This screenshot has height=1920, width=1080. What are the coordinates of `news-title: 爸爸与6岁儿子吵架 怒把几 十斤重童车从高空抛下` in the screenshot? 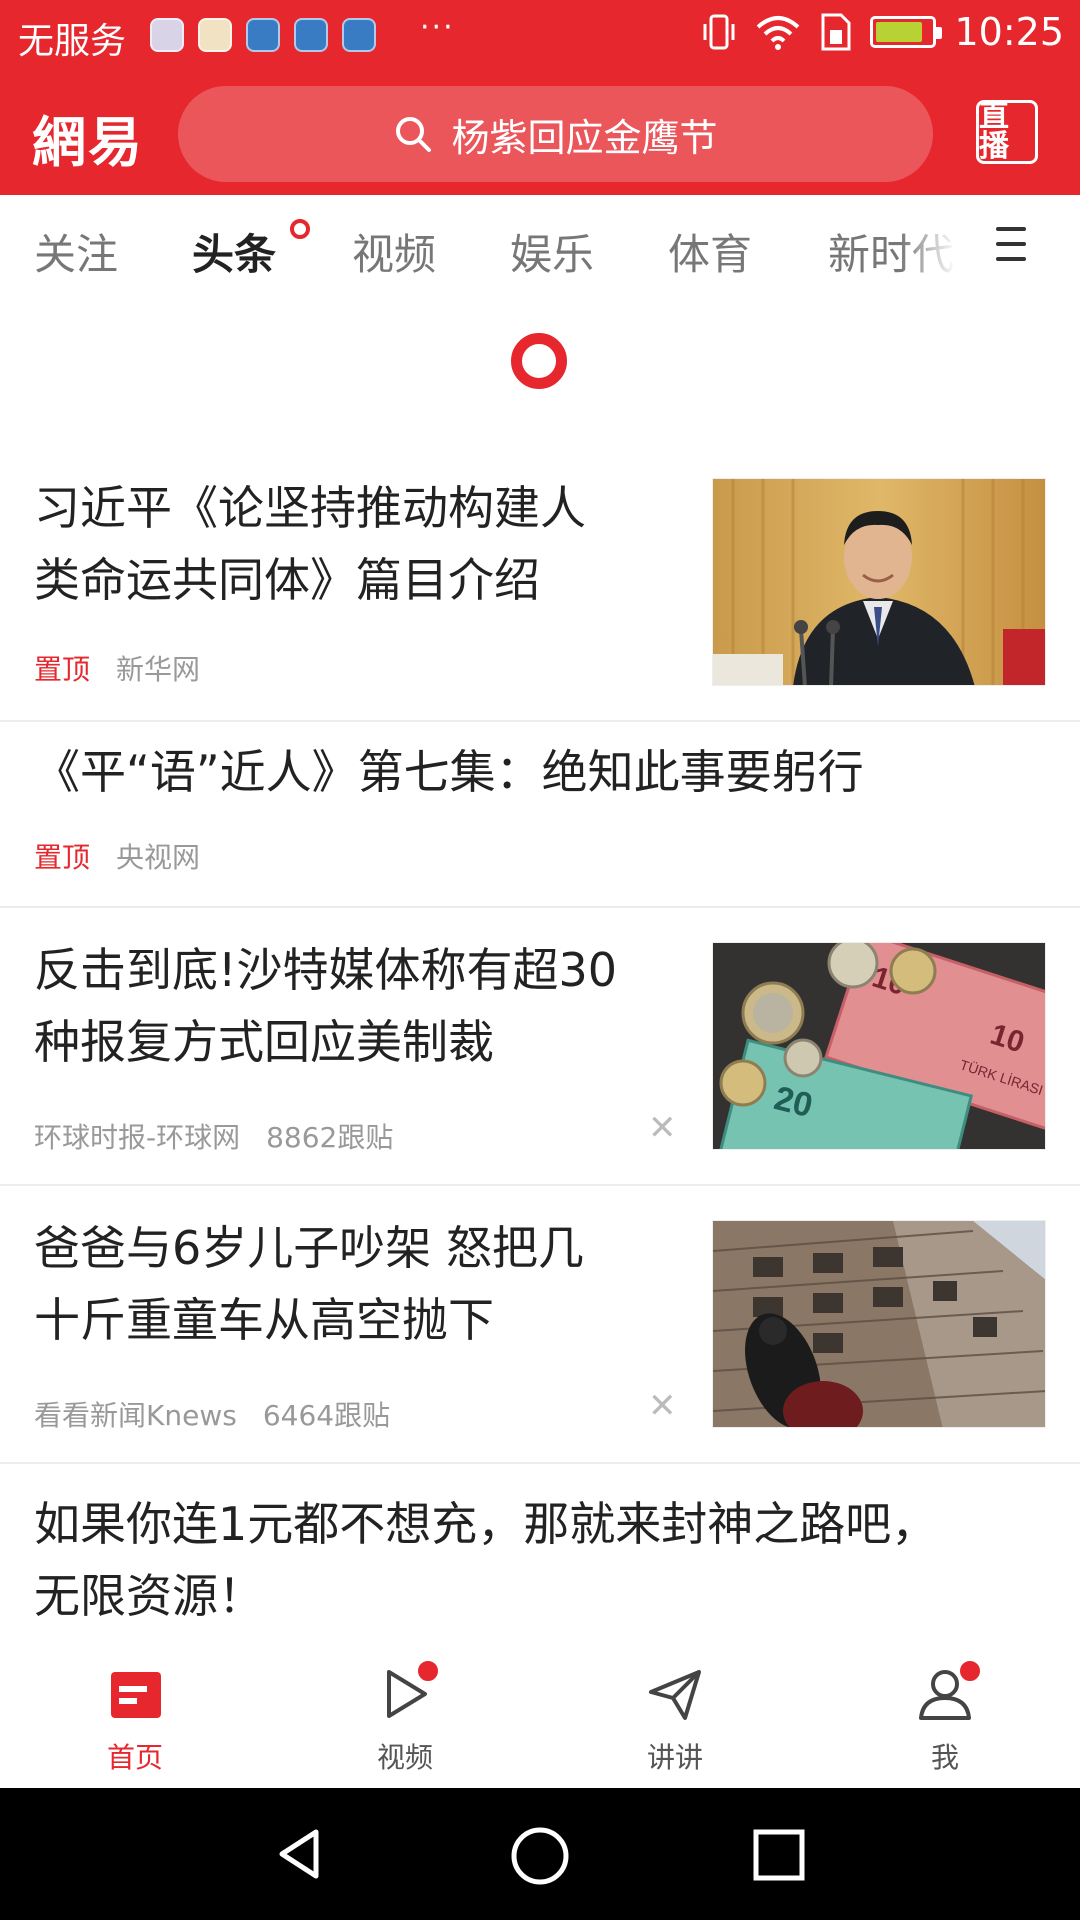 It's located at (309, 1284).